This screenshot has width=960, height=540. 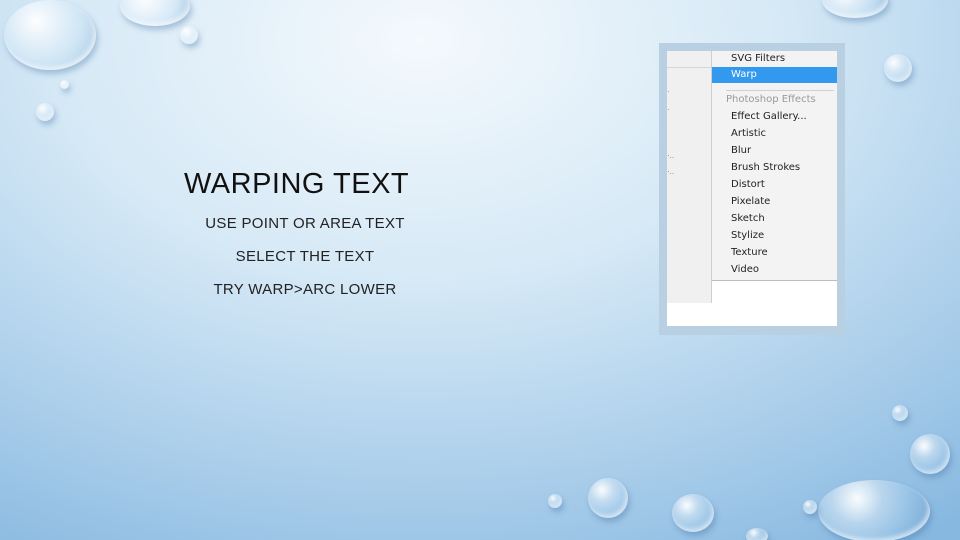 I want to click on menu-item-video: Video, so click(x=745, y=269).